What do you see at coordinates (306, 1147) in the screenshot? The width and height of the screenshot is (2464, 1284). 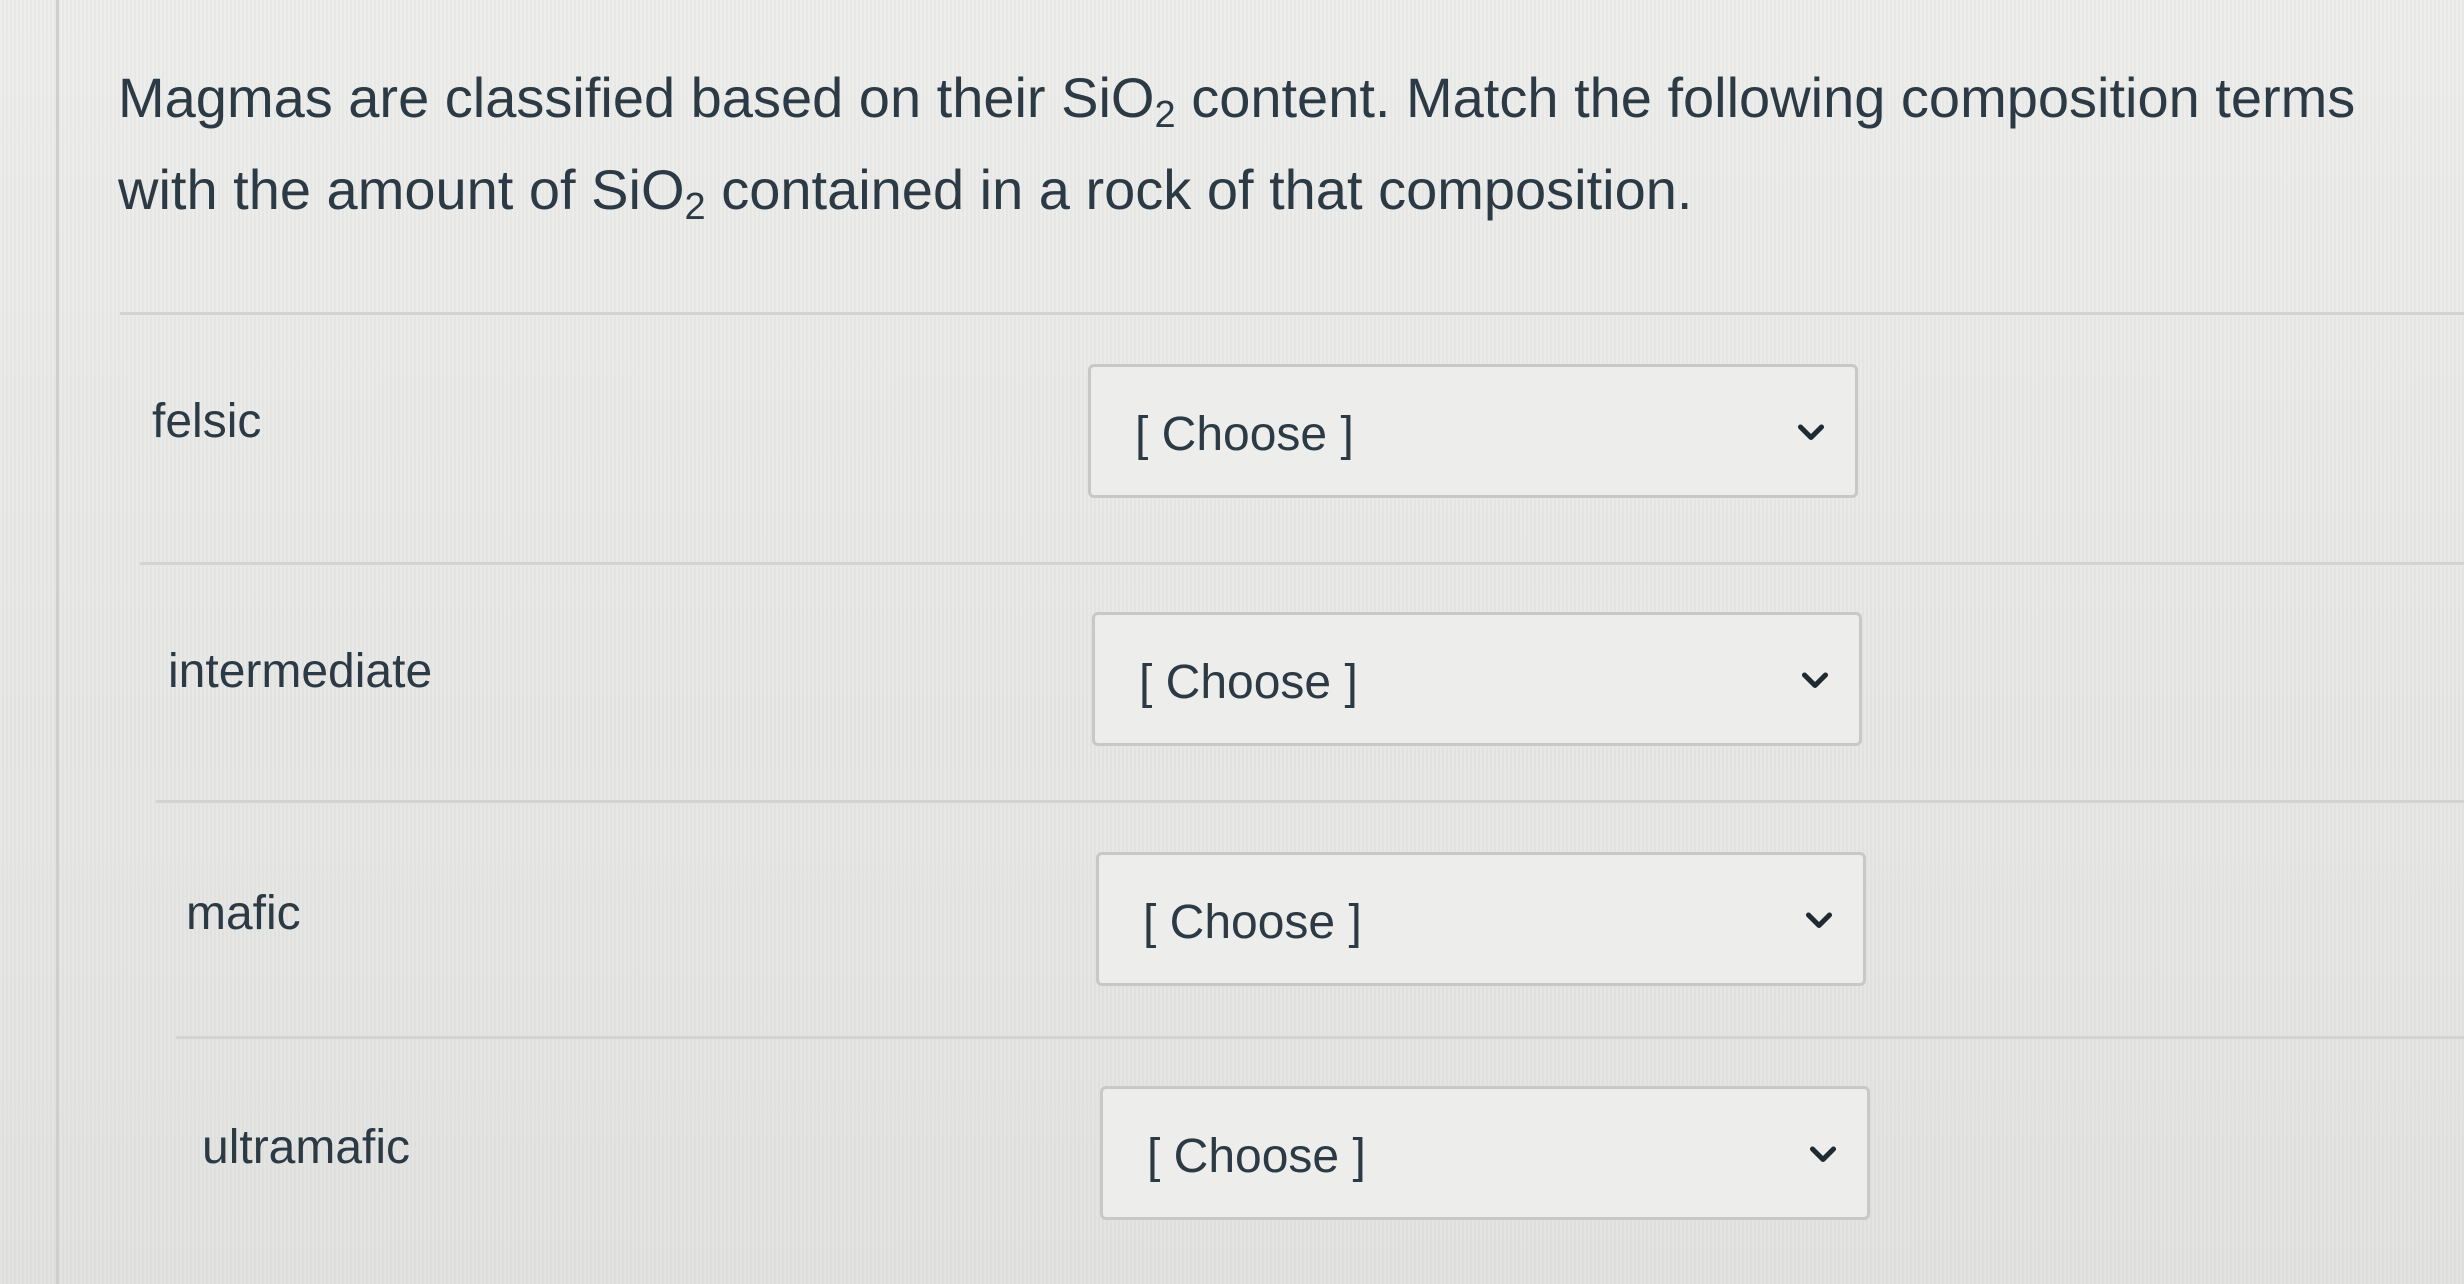 I see `term-ultramafic: ultramafic` at bounding box center [306, 1147].